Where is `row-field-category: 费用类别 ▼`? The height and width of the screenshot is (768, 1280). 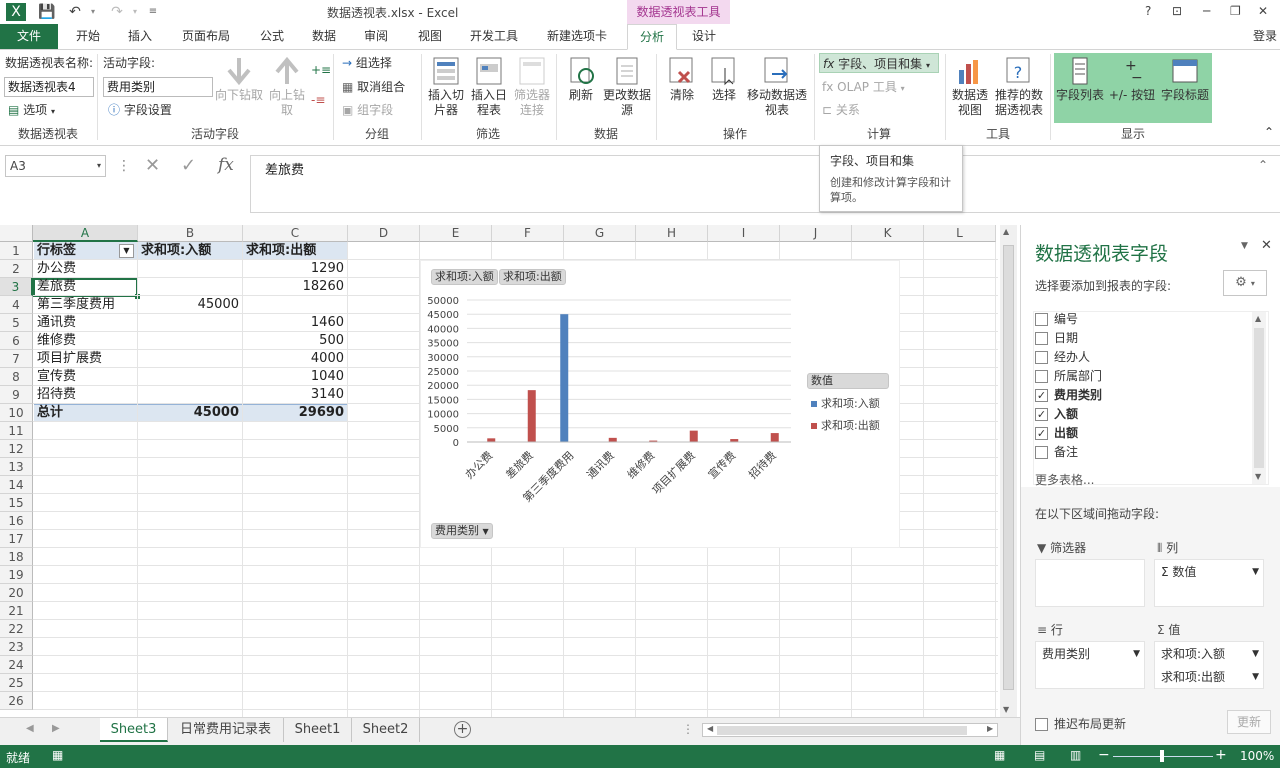 row-field-category: 费用类别 ▼ is located at coordinates (1091, 654).